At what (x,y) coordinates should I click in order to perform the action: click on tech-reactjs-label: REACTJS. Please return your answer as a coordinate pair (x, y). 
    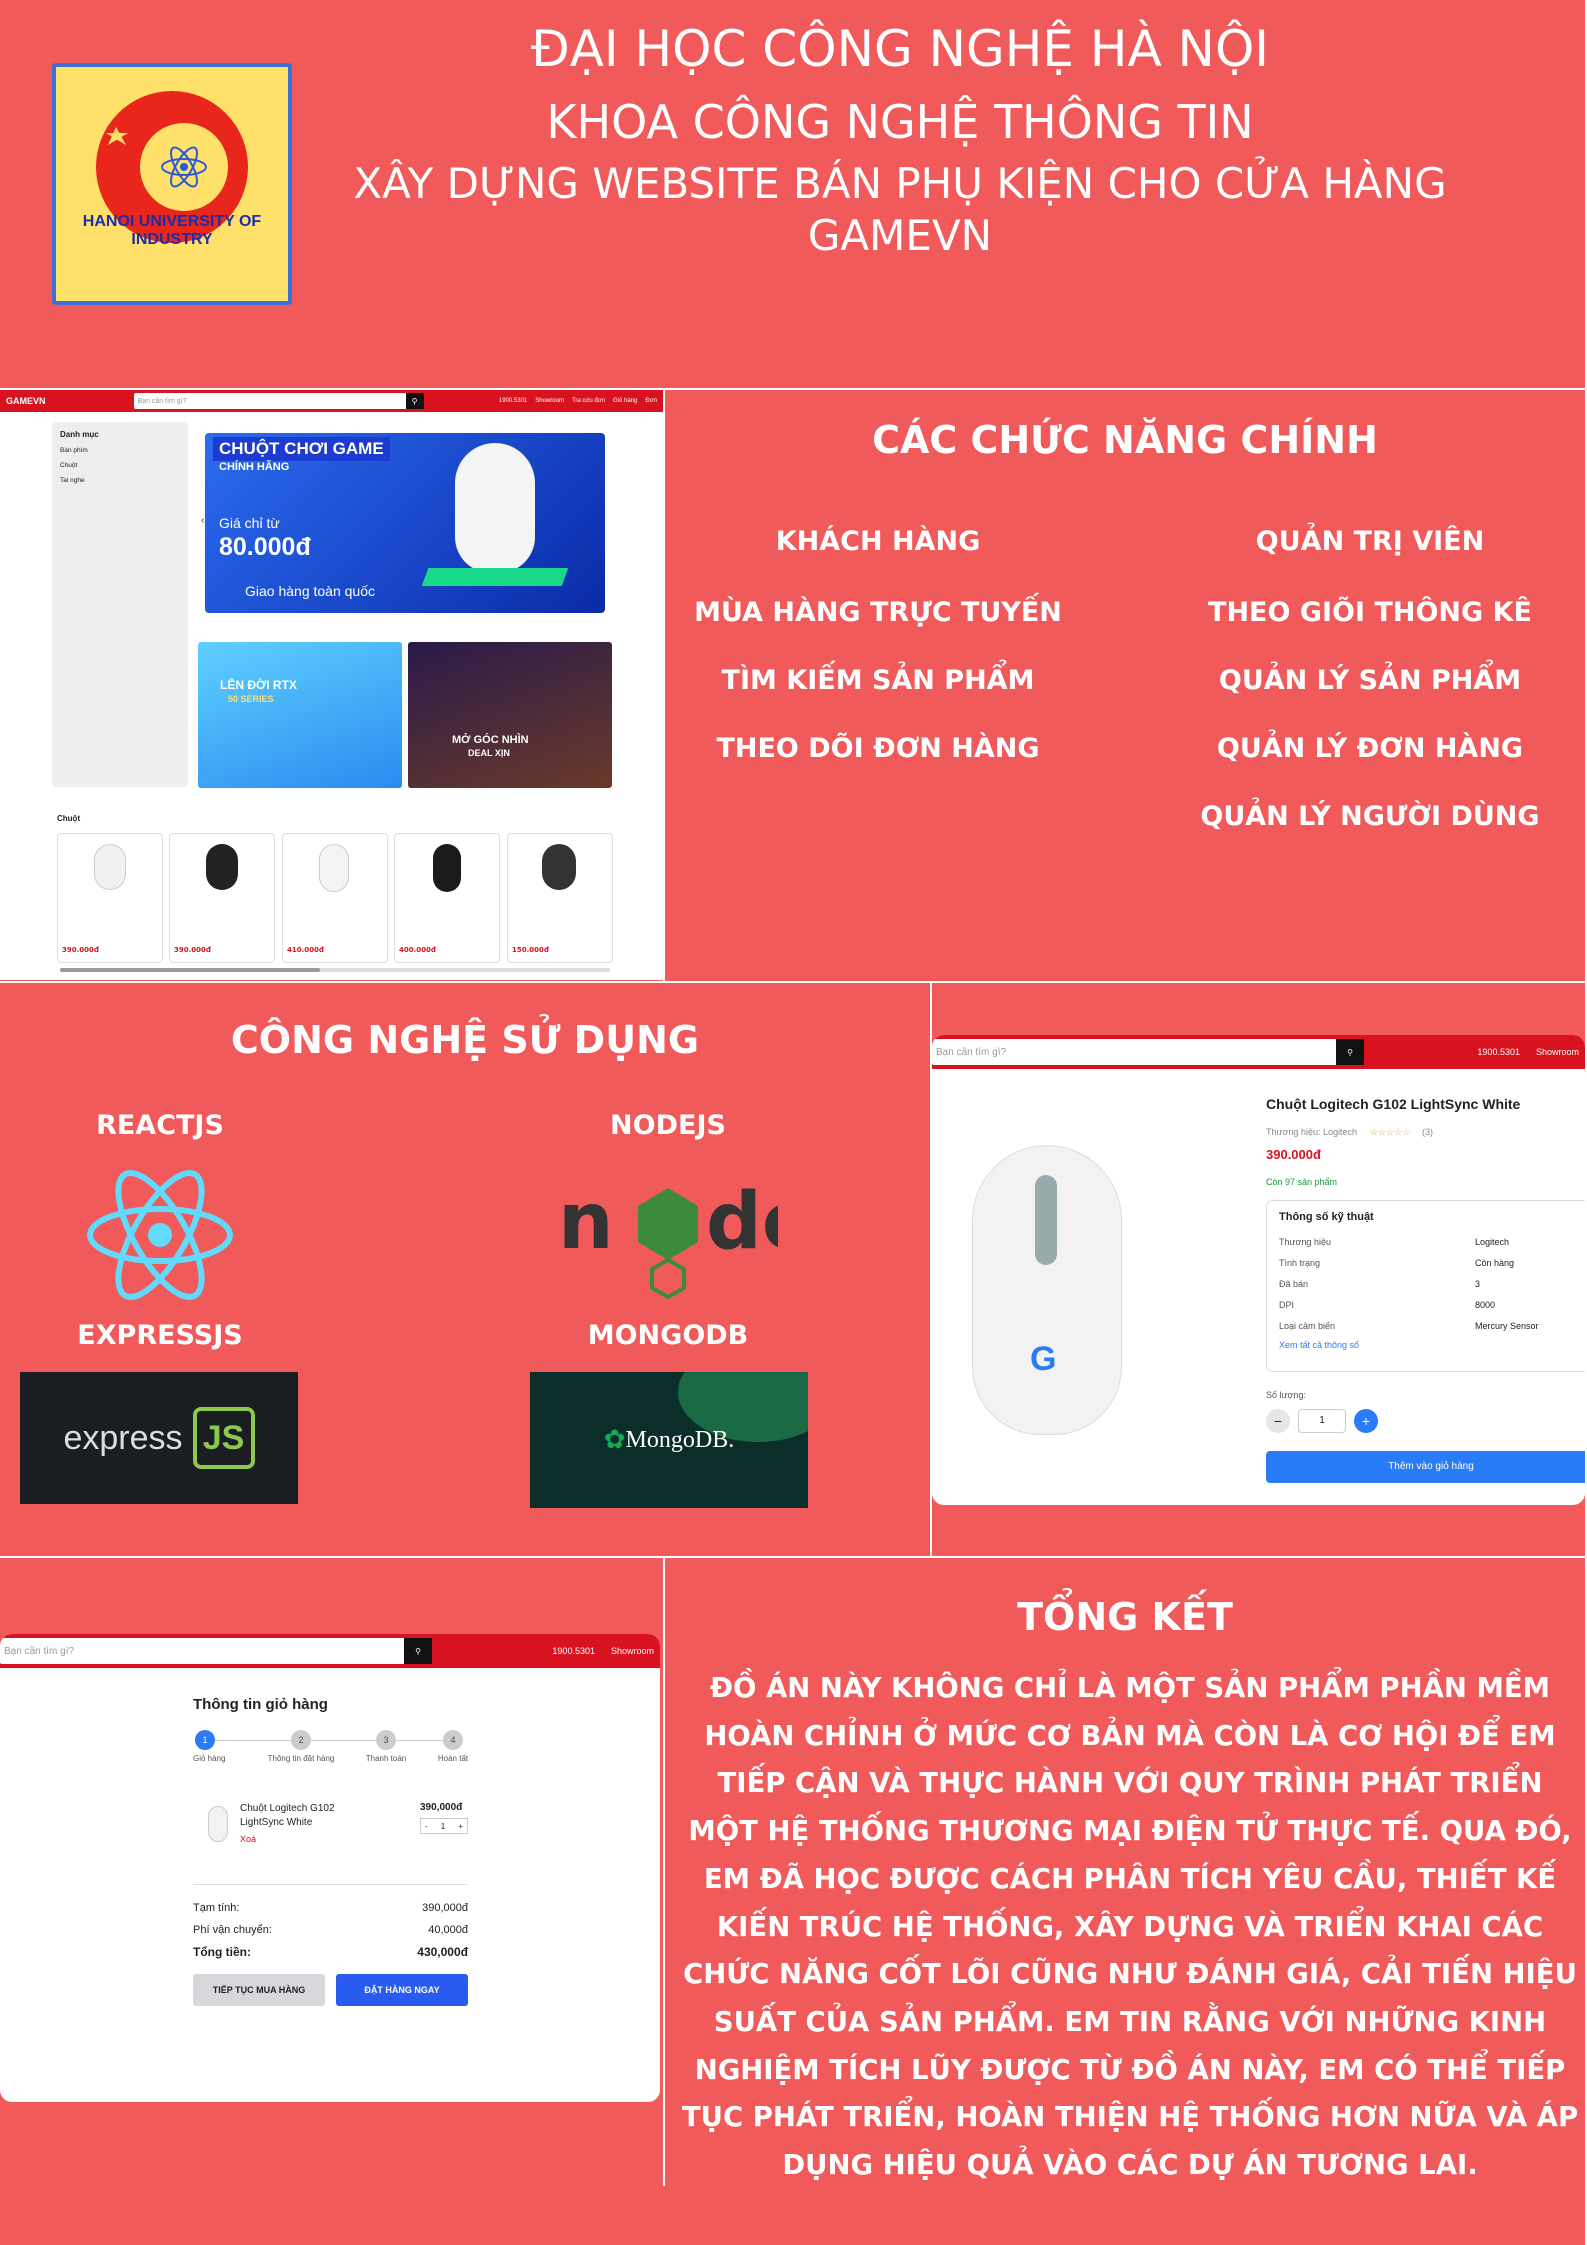
    Looking at the image, I should click on (160, 1125).